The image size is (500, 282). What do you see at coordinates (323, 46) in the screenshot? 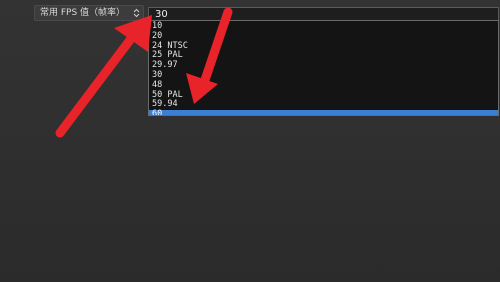
I see `fps-option: 24 NTSC` at bounding box center [323, 46].